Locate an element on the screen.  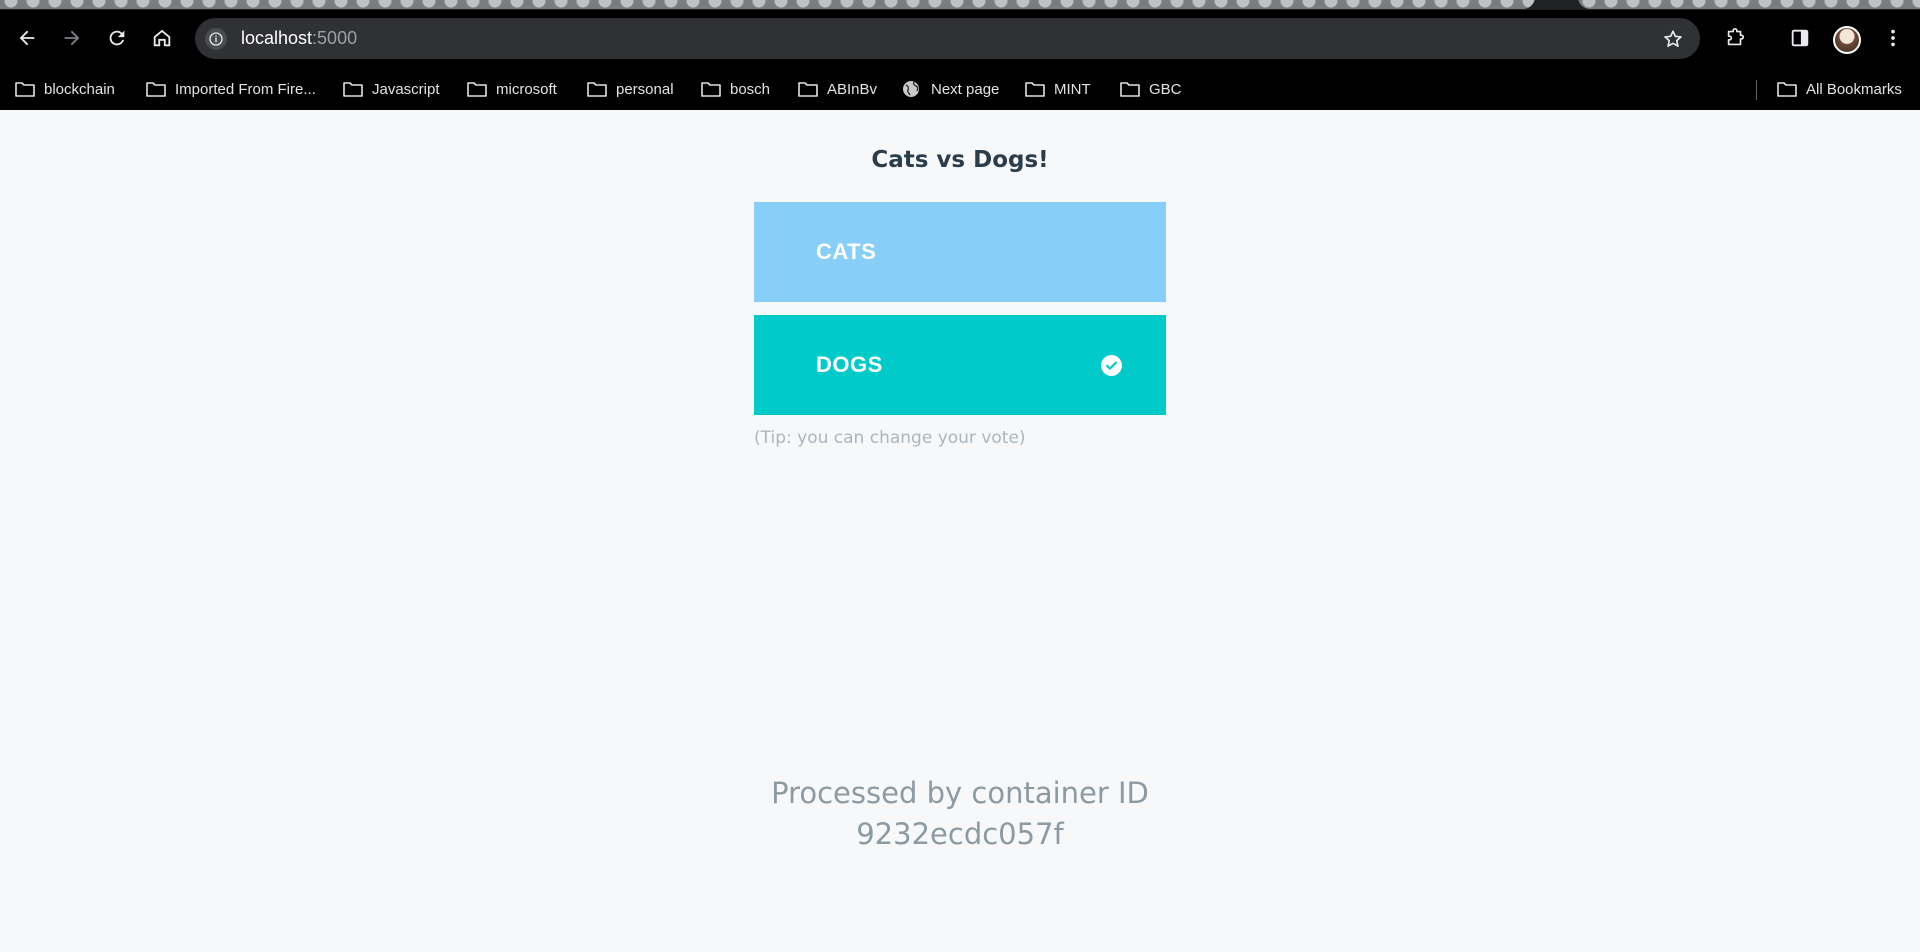
bookmark-personal: personal is located at coordinates (630, 89).